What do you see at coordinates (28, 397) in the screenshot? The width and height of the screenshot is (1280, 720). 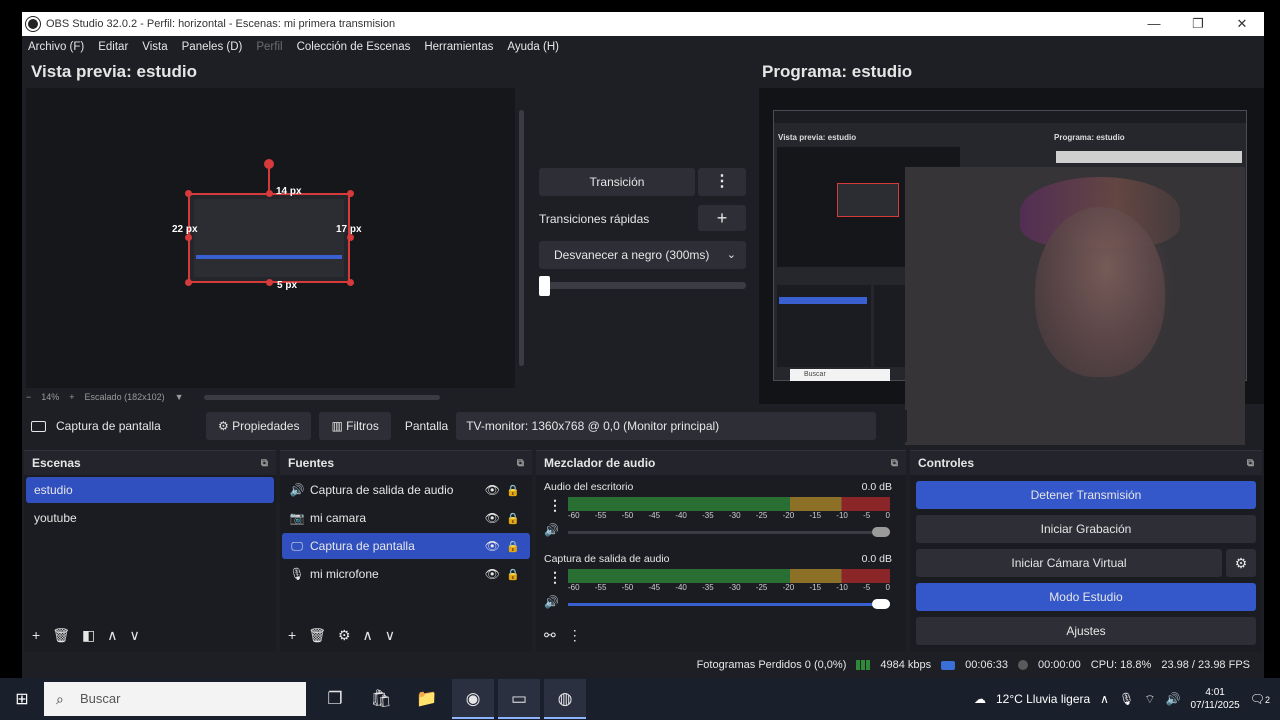 I see `zoom-out-button: −` at bounding box center [28, 397].